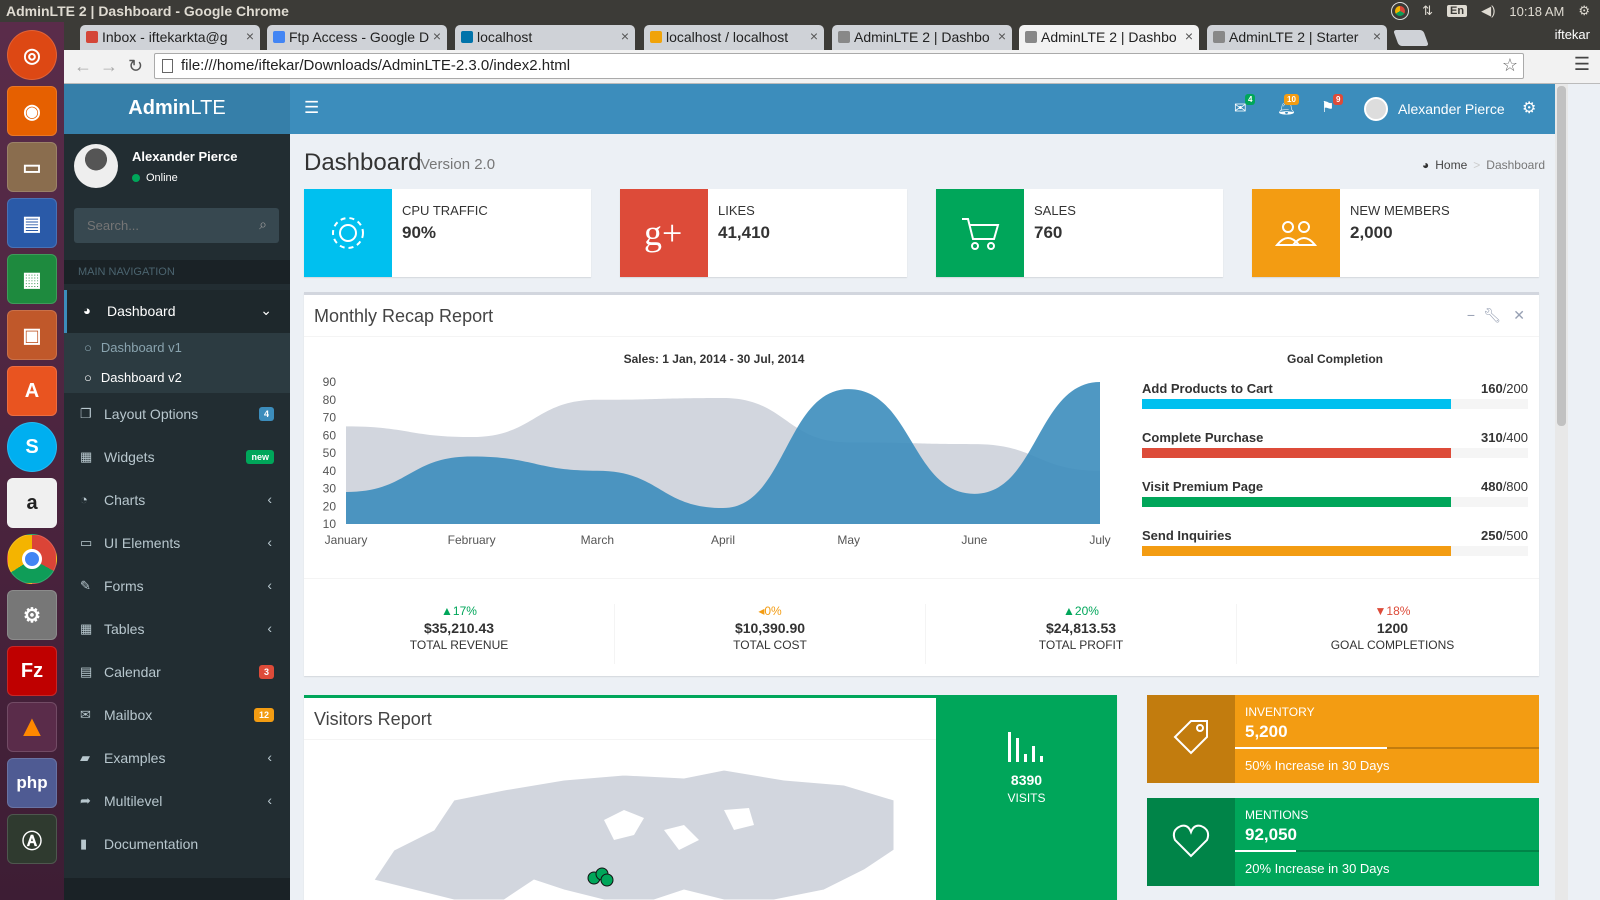 This screenshot has height=900, width=1600. I want to click on php-icon: php, so click(32, 783).